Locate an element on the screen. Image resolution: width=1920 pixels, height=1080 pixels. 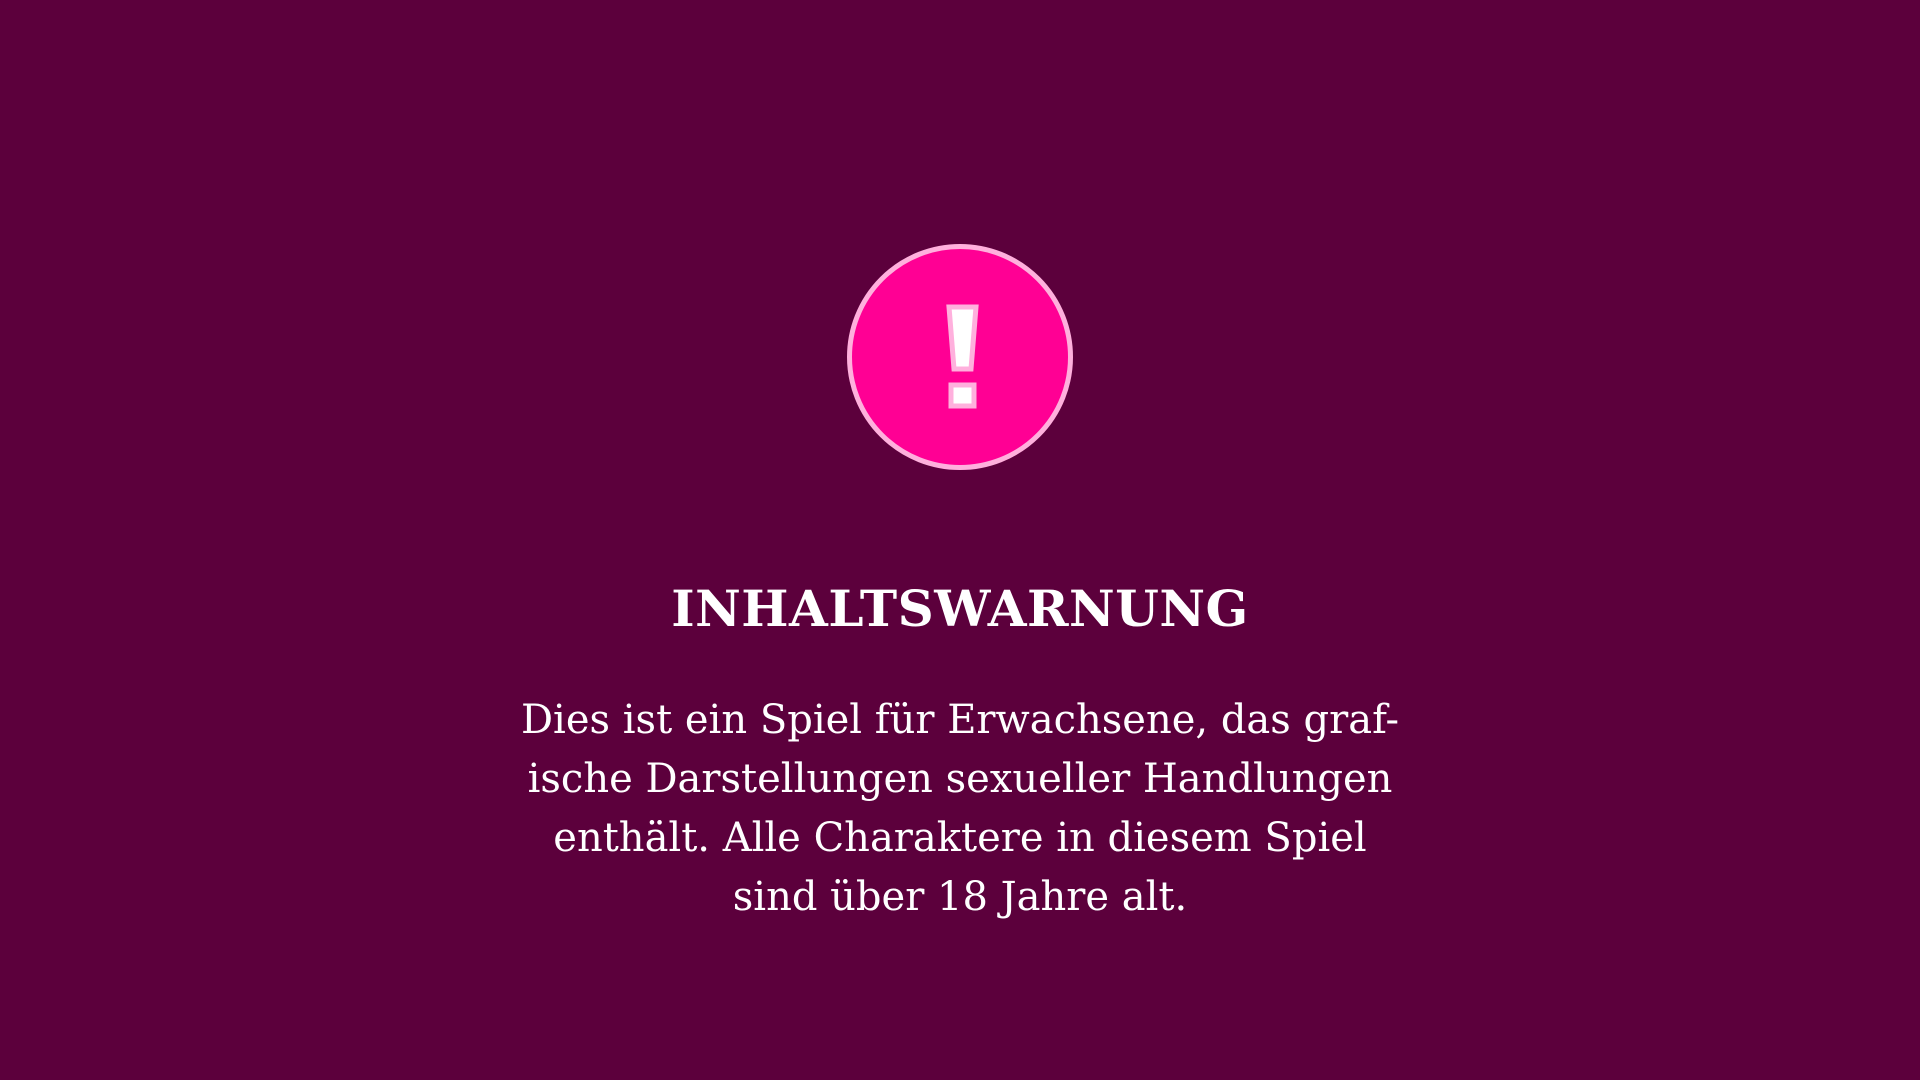
warning-exclamation-icon is located at coordinates (960, 357).